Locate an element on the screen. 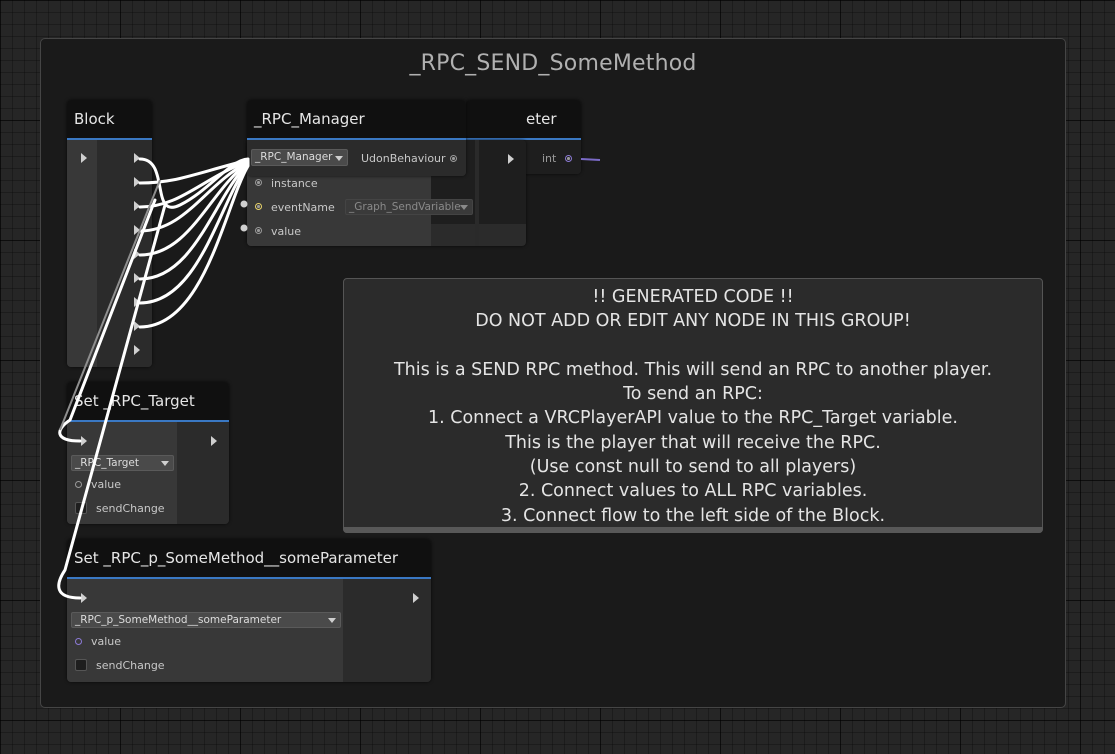  comment-line is located at coordinates (693, 346).